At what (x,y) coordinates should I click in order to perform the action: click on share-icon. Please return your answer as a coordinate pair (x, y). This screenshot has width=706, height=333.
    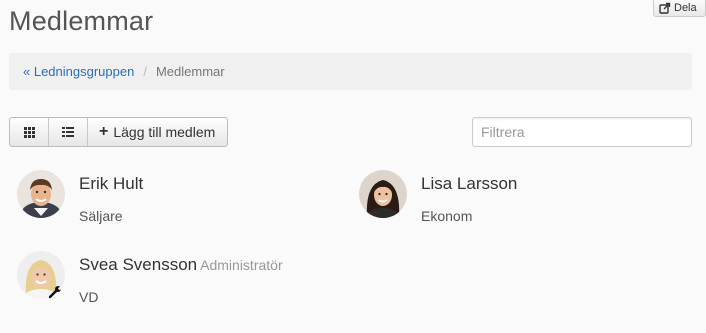
    Looking at the image, I should click on (665, 8).